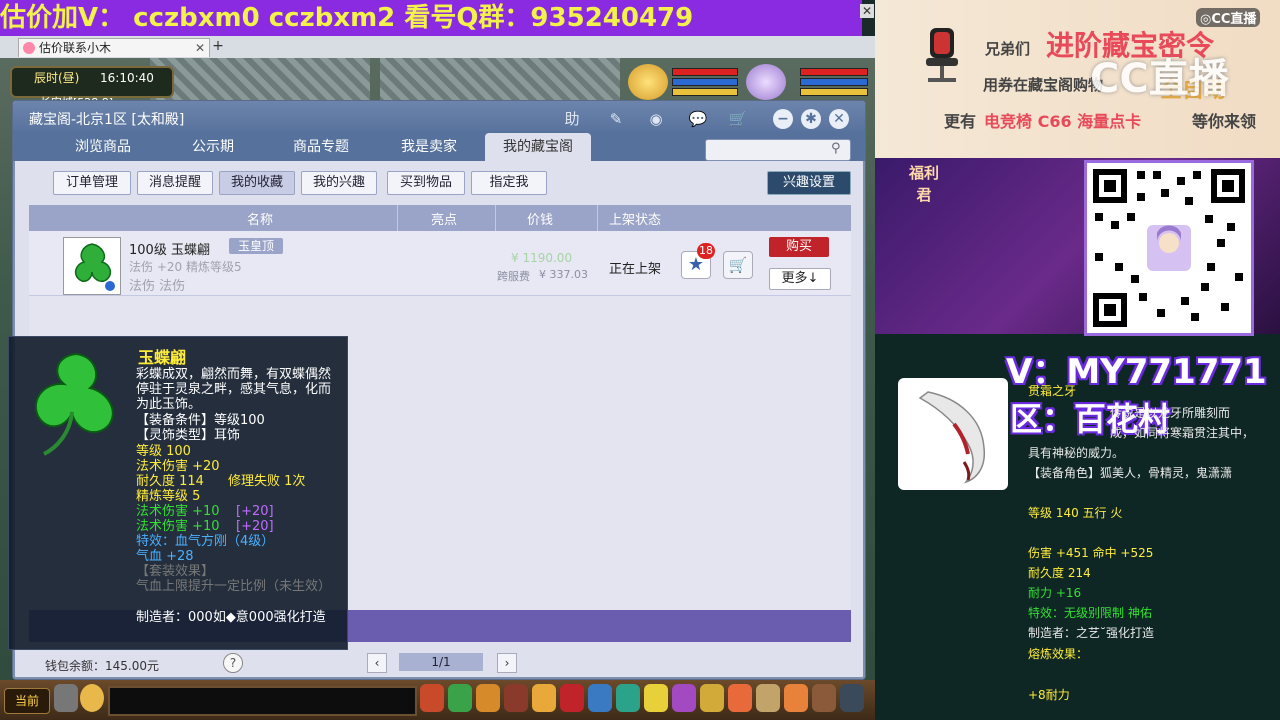 Image resolution: width=1280 pixels, height=720 pixels. I want to click on tooltip-type: 【灵饰类型】耳饰, so click(188, 435).